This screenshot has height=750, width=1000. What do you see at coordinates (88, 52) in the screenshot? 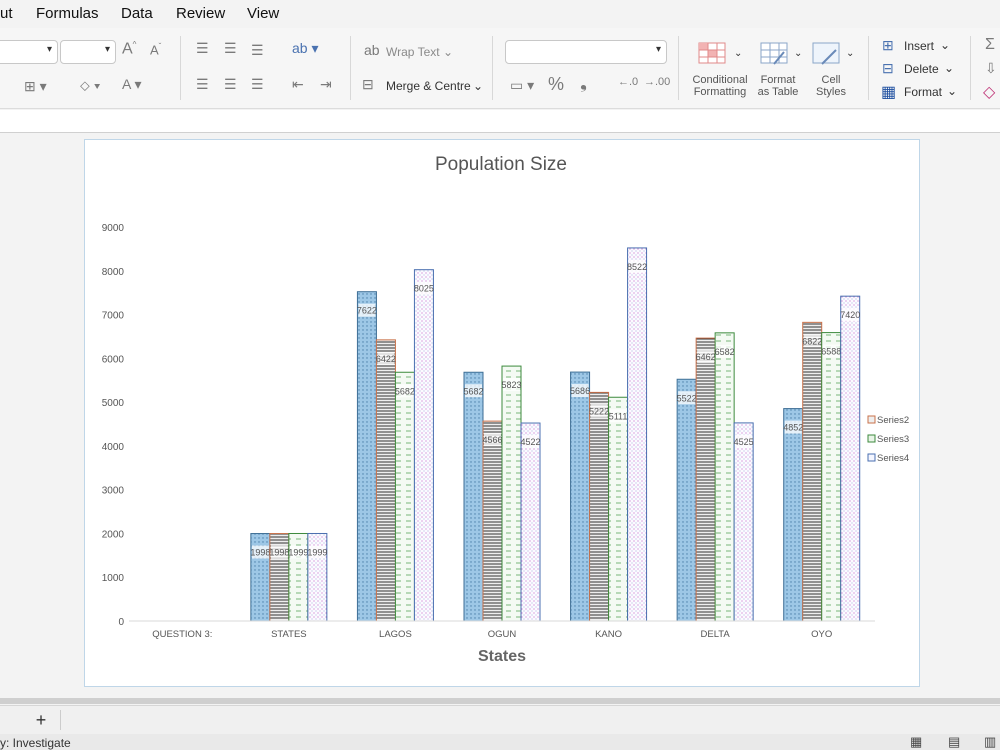
I see `font-size-dropdown: ▾` at bounding box center [88, 52].